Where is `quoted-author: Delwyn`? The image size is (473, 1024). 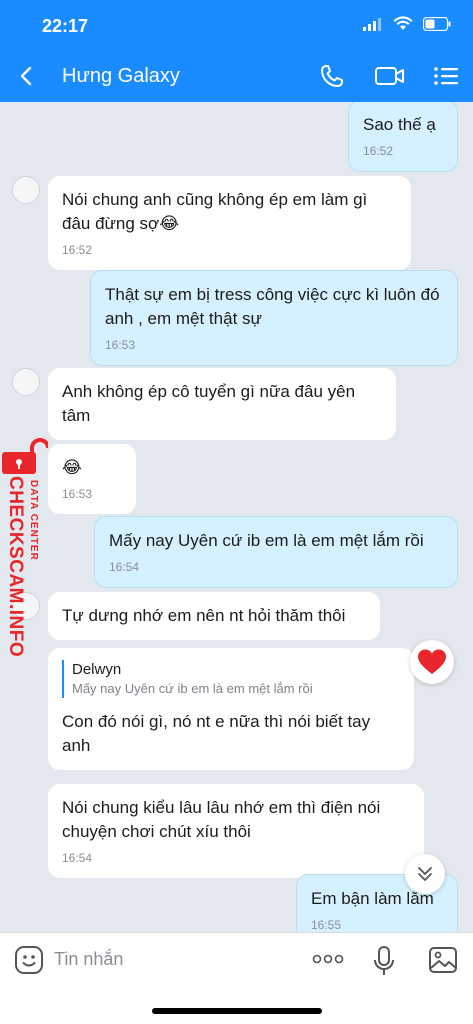 quoted-author: Delwyn is located at coordinates (97, 669).